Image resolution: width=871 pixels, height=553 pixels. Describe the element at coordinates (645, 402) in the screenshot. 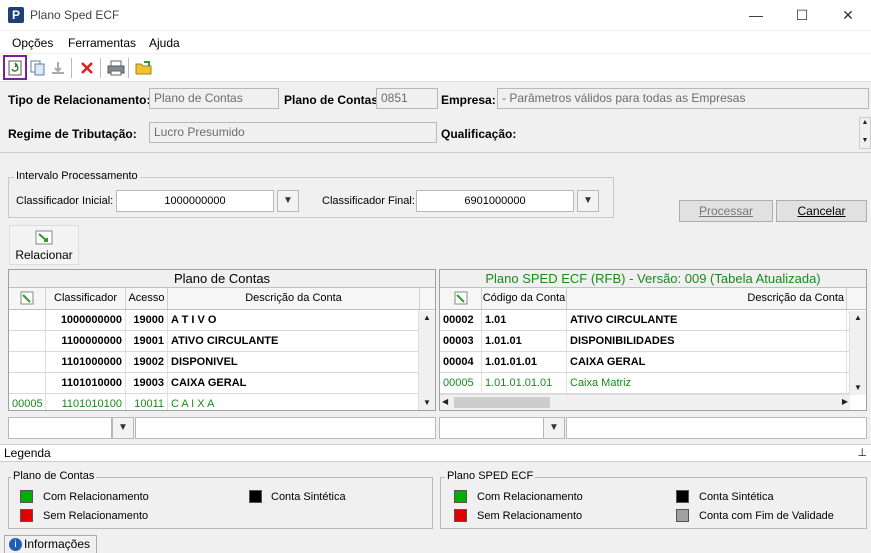

I see `plano-sped-hscroll: ◀ ▶` at that location.